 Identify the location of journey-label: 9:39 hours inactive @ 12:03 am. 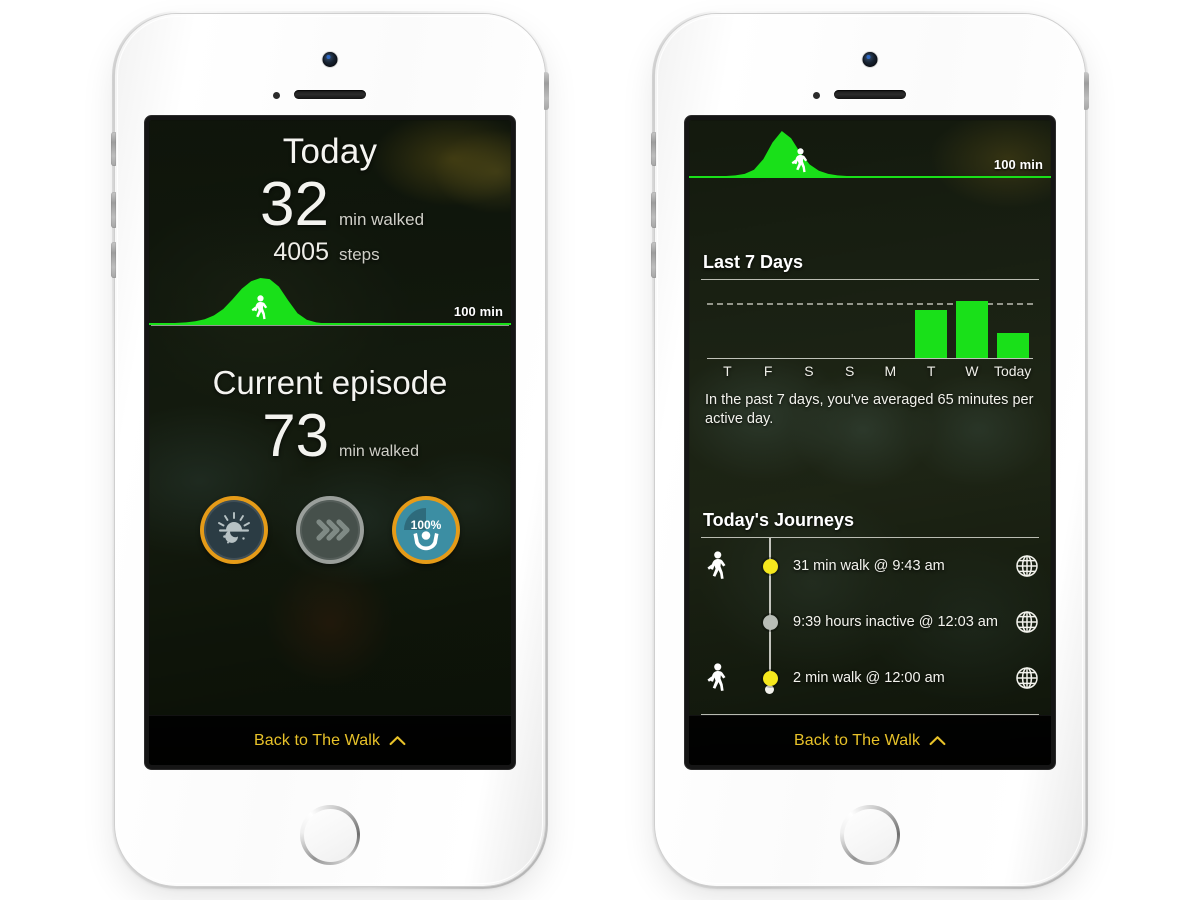
(895, 622).